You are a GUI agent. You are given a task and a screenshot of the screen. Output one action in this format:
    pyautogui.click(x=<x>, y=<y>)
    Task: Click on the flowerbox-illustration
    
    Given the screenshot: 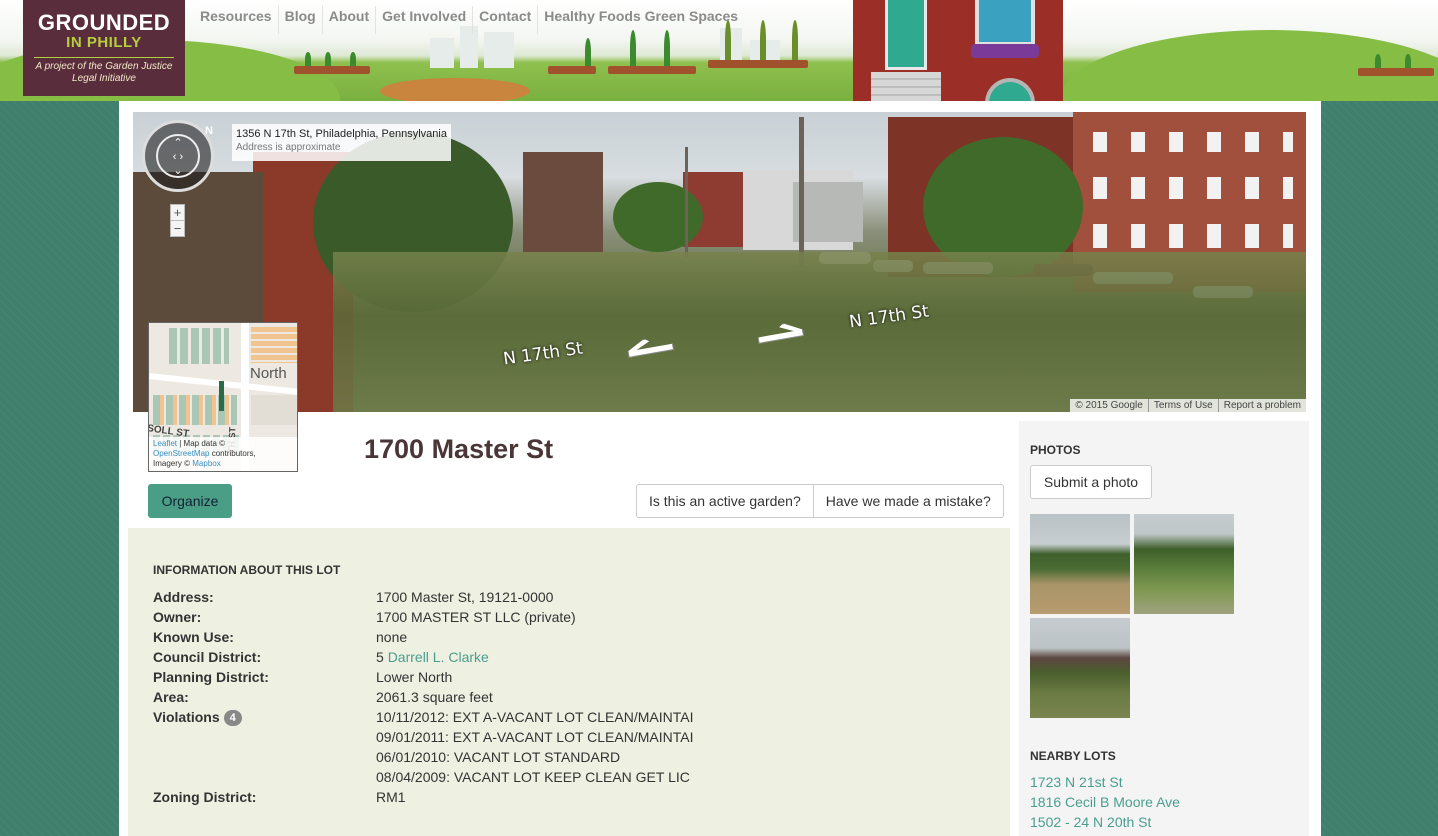 What is the action you would take?
    pyautogui.click(x=1005, y=51)
    